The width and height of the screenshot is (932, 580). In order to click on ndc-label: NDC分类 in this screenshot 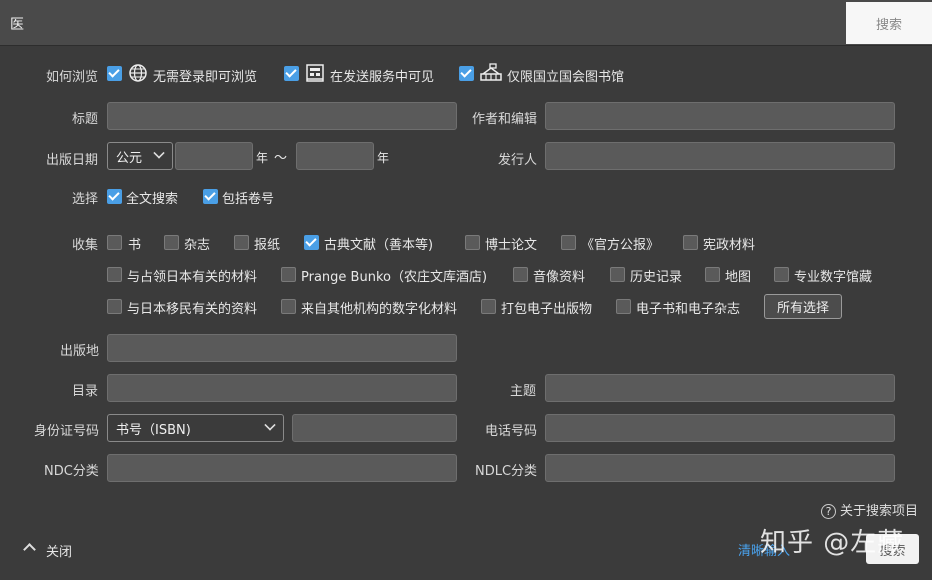, I will do `click(71, 471)`.